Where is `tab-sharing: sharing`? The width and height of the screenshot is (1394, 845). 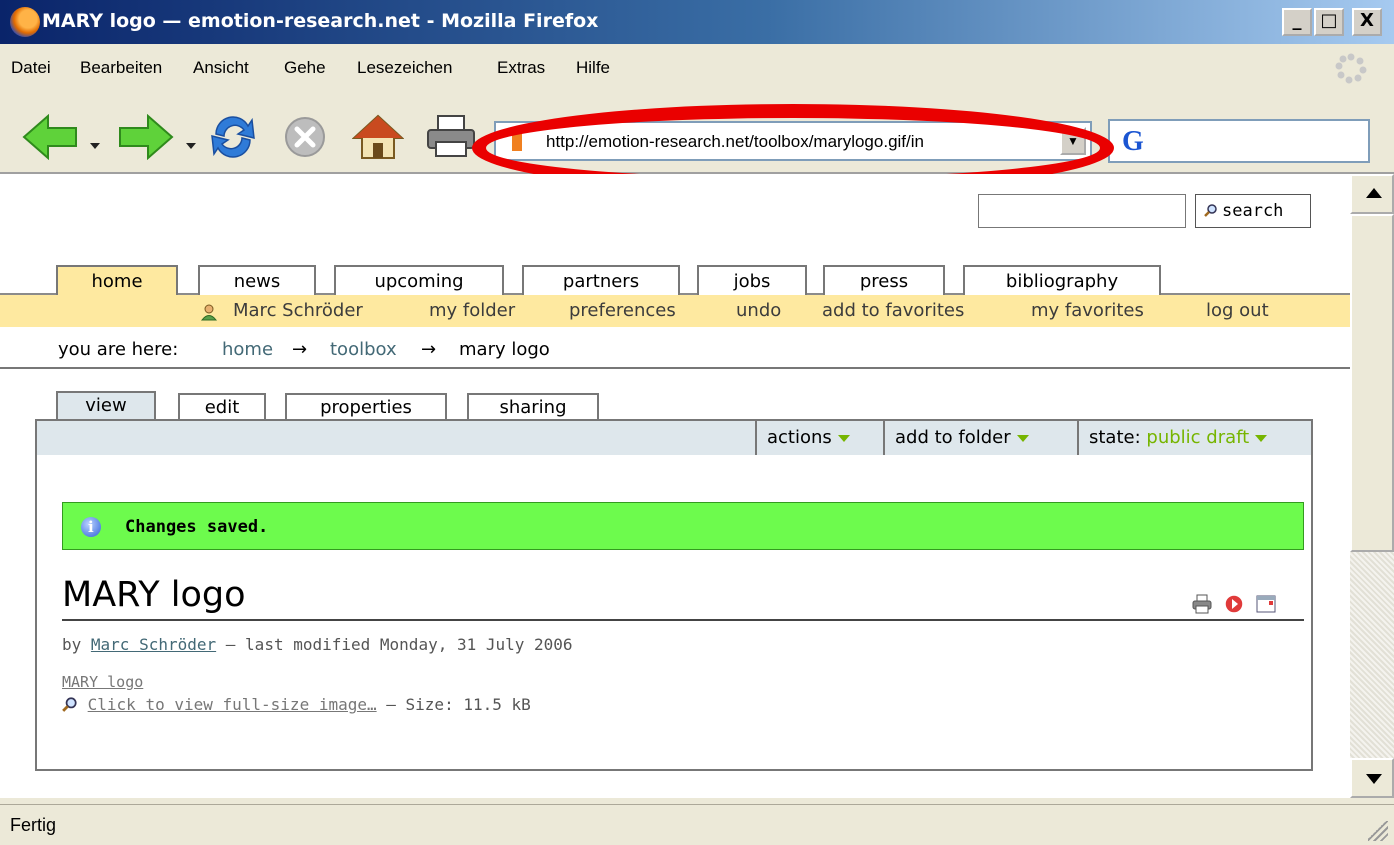 tab-sharing: sharing is located at coordinates (533, 407).